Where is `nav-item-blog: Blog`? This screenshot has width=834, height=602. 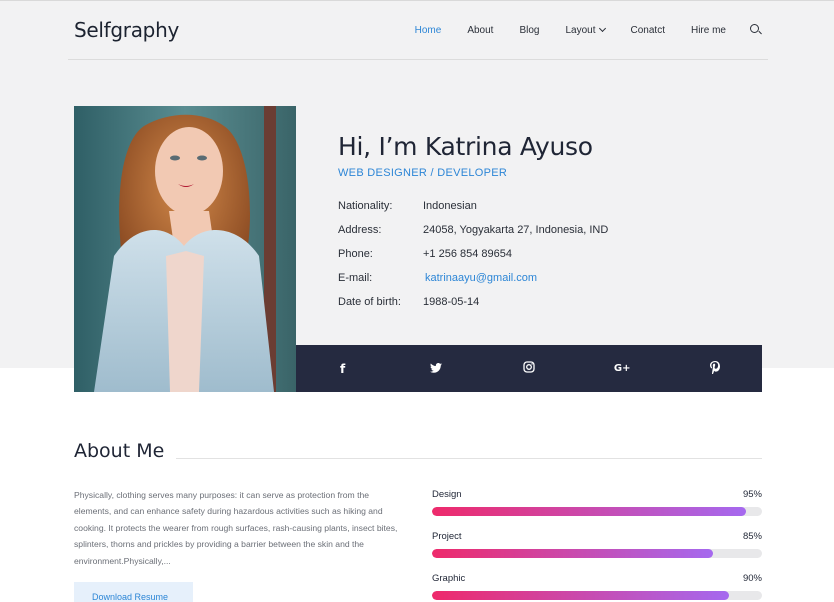
nav-item-blog: Blog is located at coordinates (529, 30).